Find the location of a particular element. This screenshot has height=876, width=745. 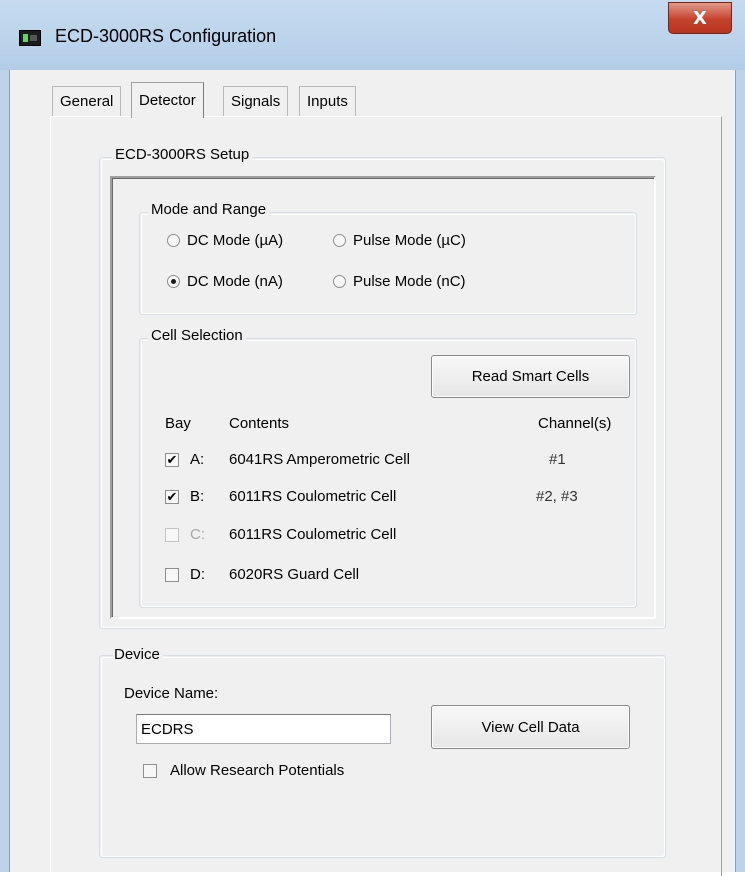

tab-signals-label: Signals is located at coordinates (256, 101).